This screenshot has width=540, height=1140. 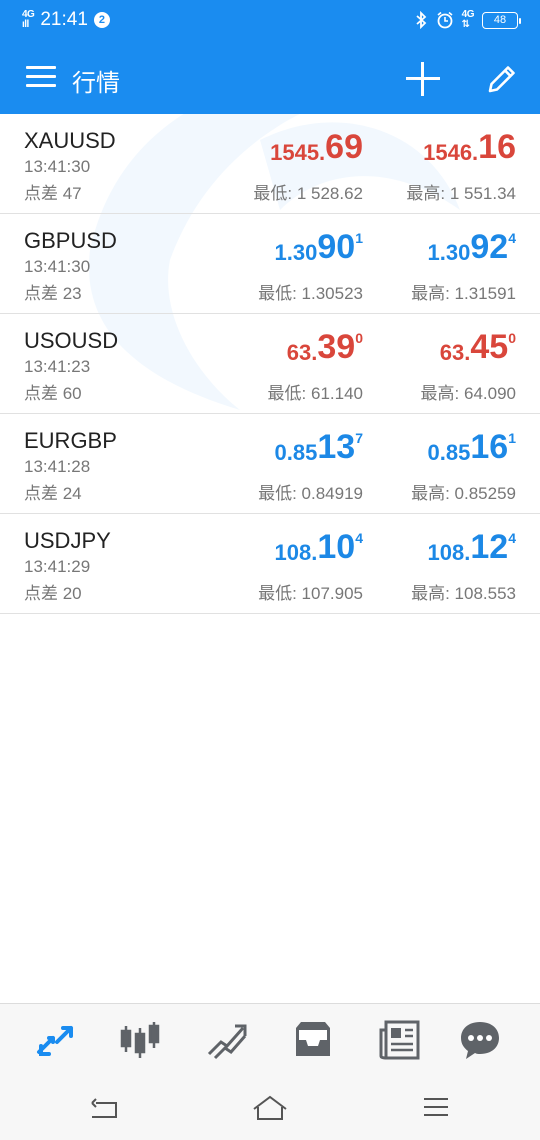 What do you see at coordinates (227, 1040) in the screenshot?
I see `trade-tab-icon` at bounding box center [227, 1040].